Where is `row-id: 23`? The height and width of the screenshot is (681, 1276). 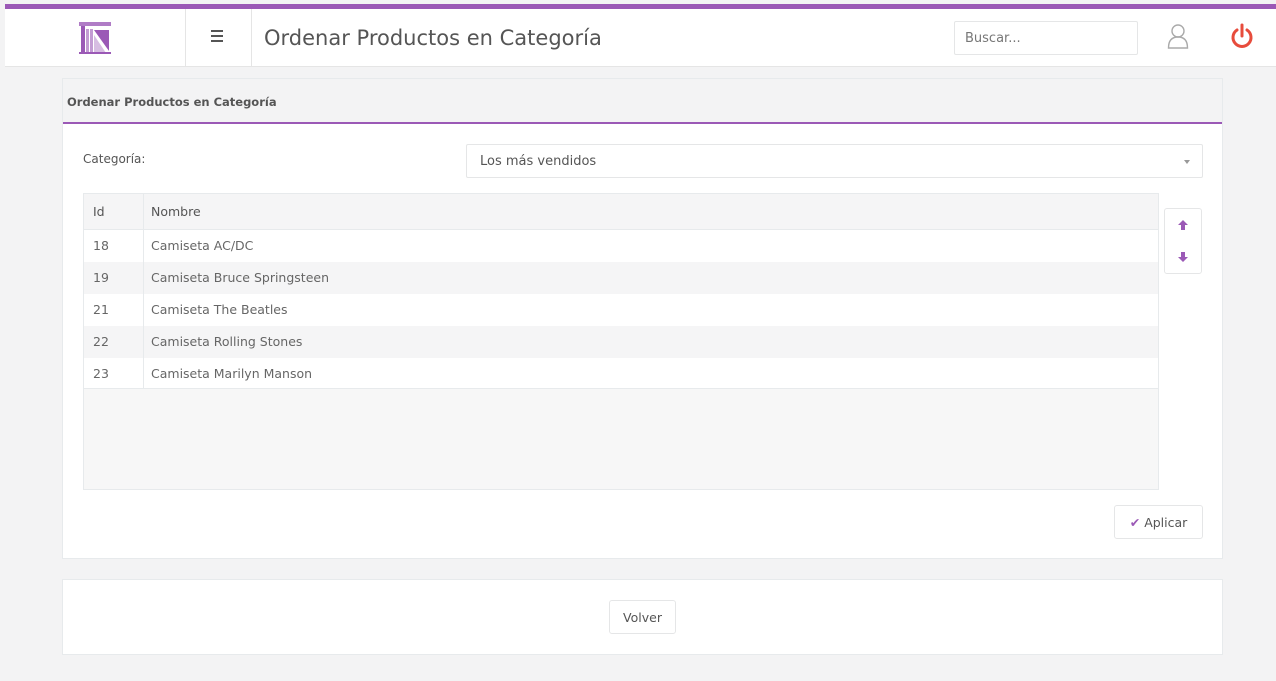 row-id: 23 is located at coordinates (101, 373).